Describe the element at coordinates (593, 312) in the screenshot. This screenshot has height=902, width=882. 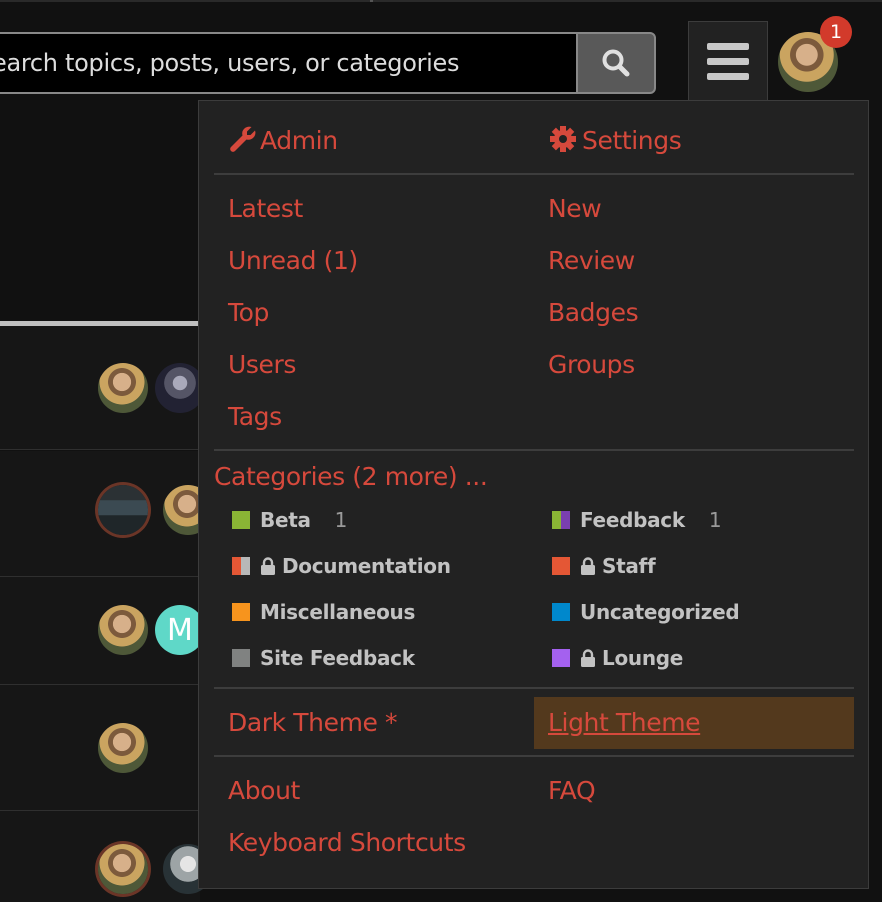
I see `nav-badges: Badges` at that location.